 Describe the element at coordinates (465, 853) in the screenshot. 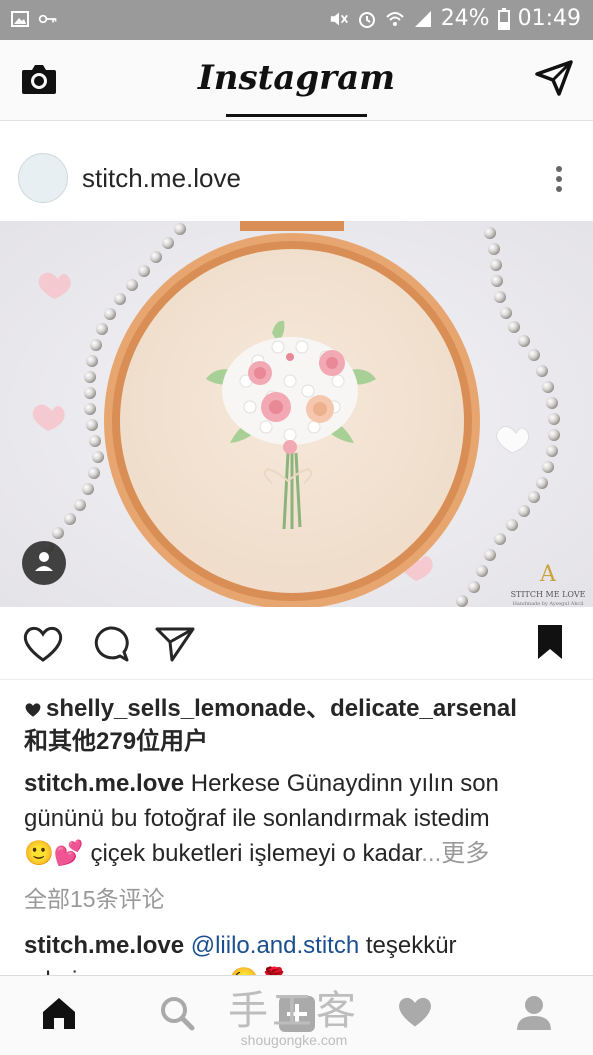

I see `caption-more-link: 更多` at that location.